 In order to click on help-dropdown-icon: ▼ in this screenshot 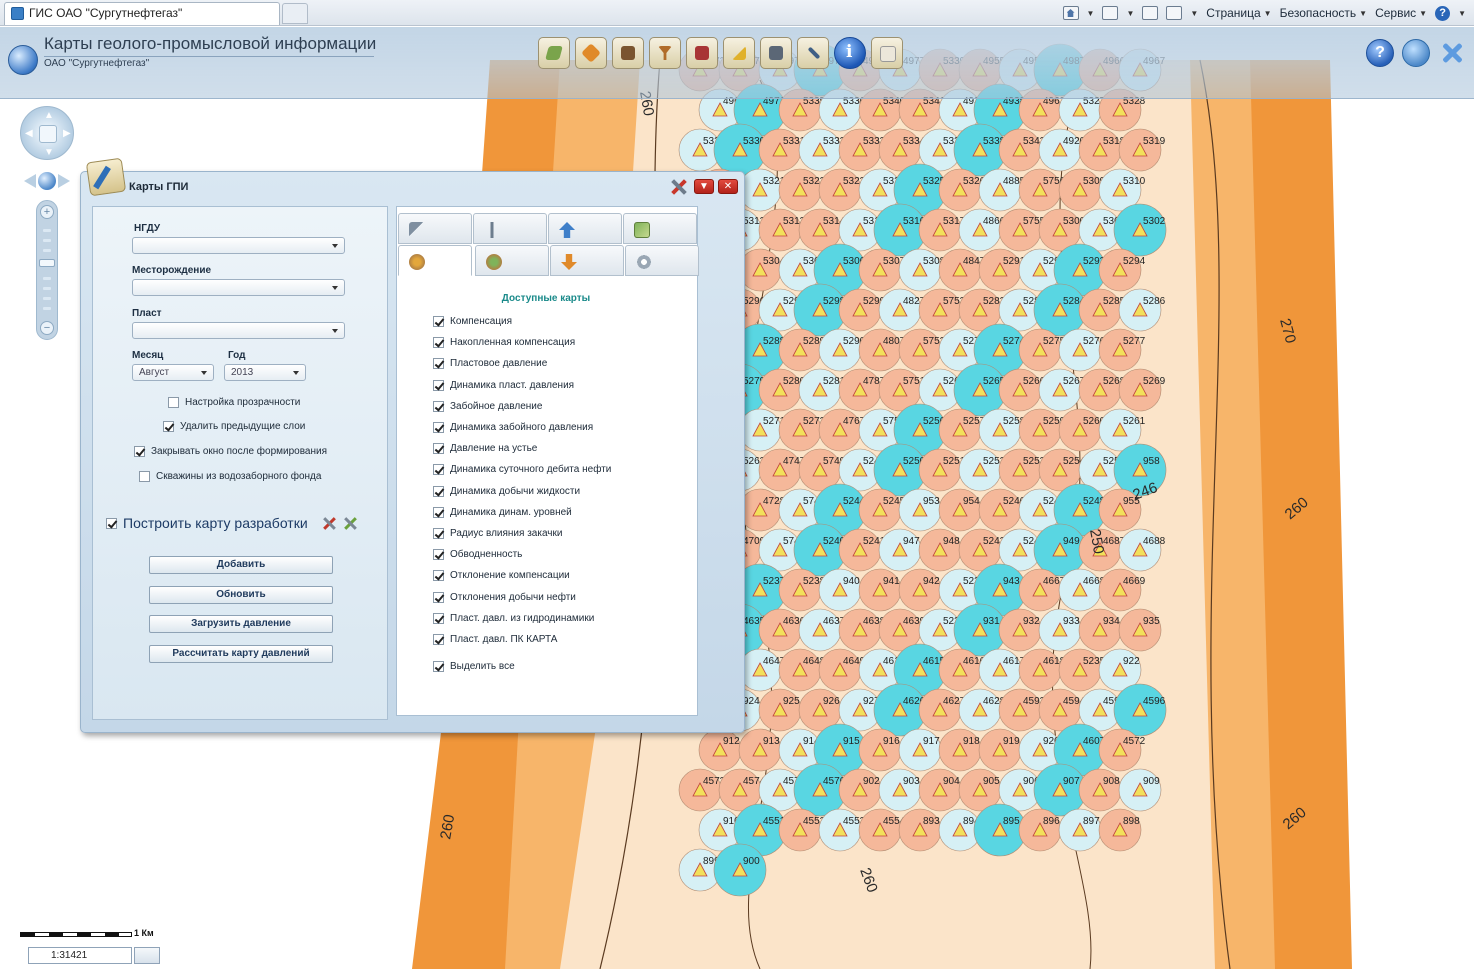, I will do `click(1462, 13)`.